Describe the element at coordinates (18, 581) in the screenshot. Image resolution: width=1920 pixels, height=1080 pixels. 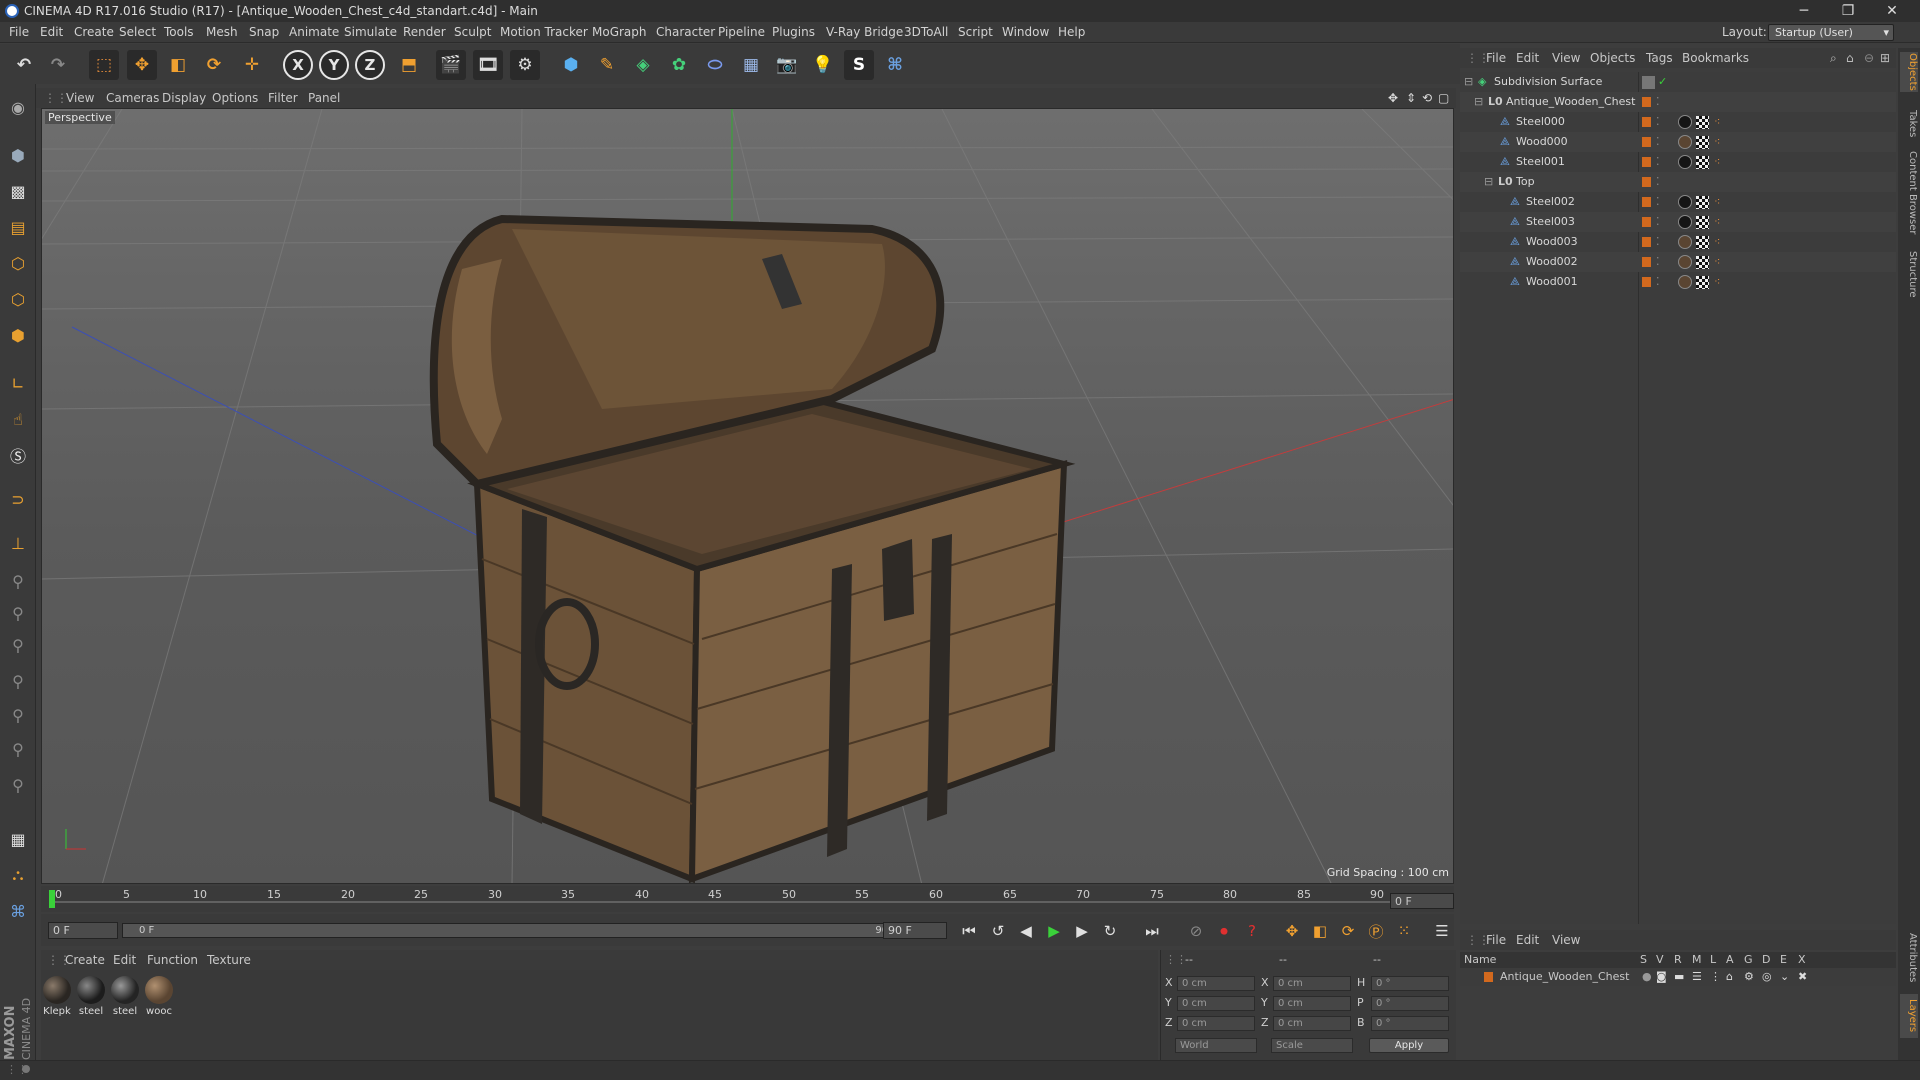
I see `sculpt-tool-icon: ⚲` at that location.